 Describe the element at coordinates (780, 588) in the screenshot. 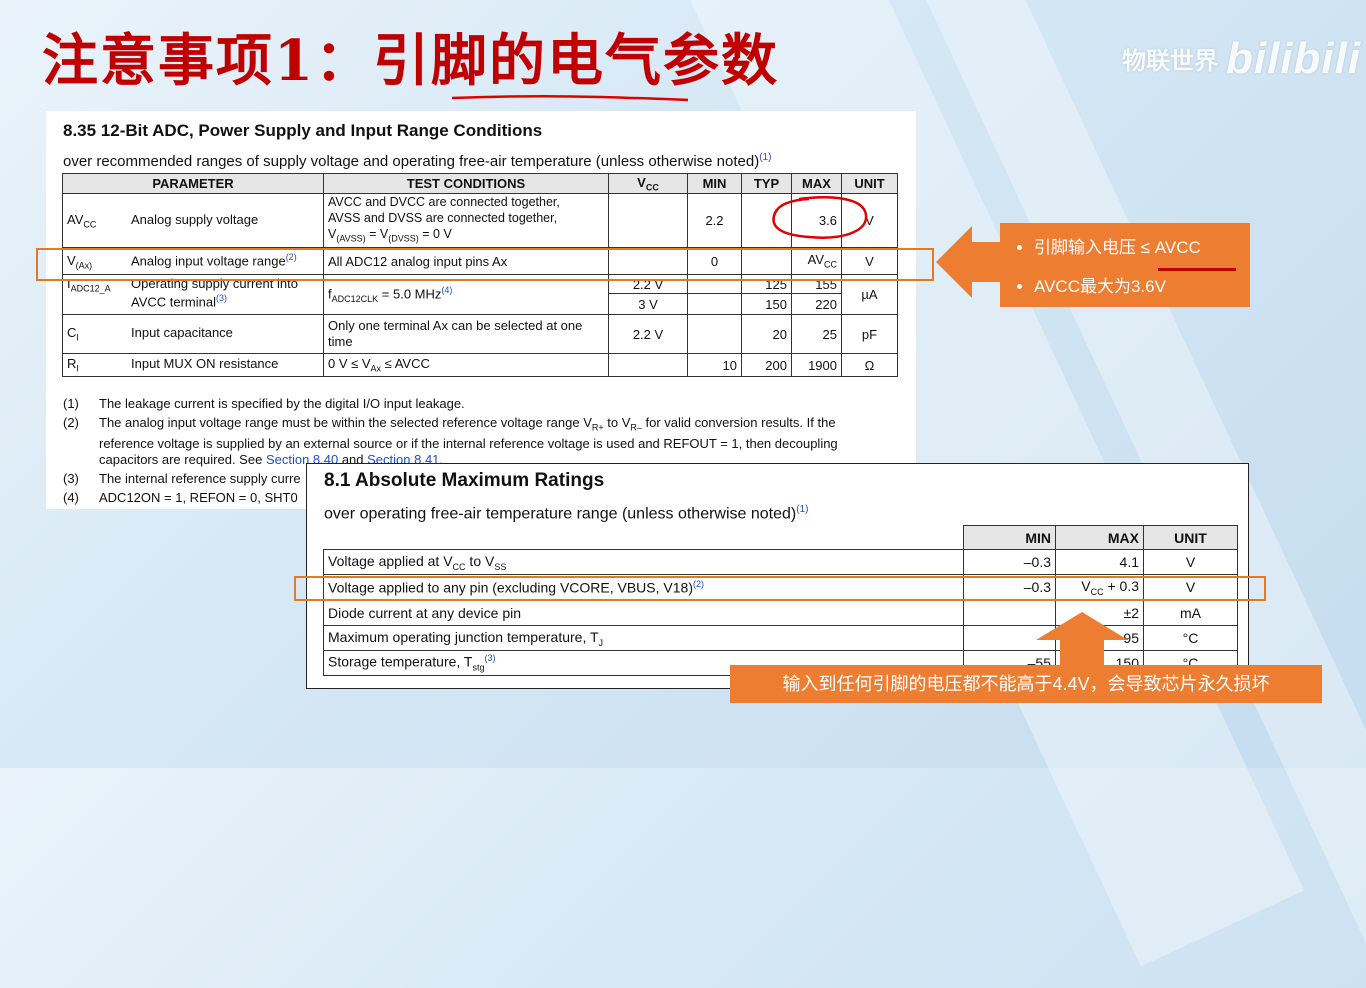

I see `any-pin-voltage-highlight-box` at that location.